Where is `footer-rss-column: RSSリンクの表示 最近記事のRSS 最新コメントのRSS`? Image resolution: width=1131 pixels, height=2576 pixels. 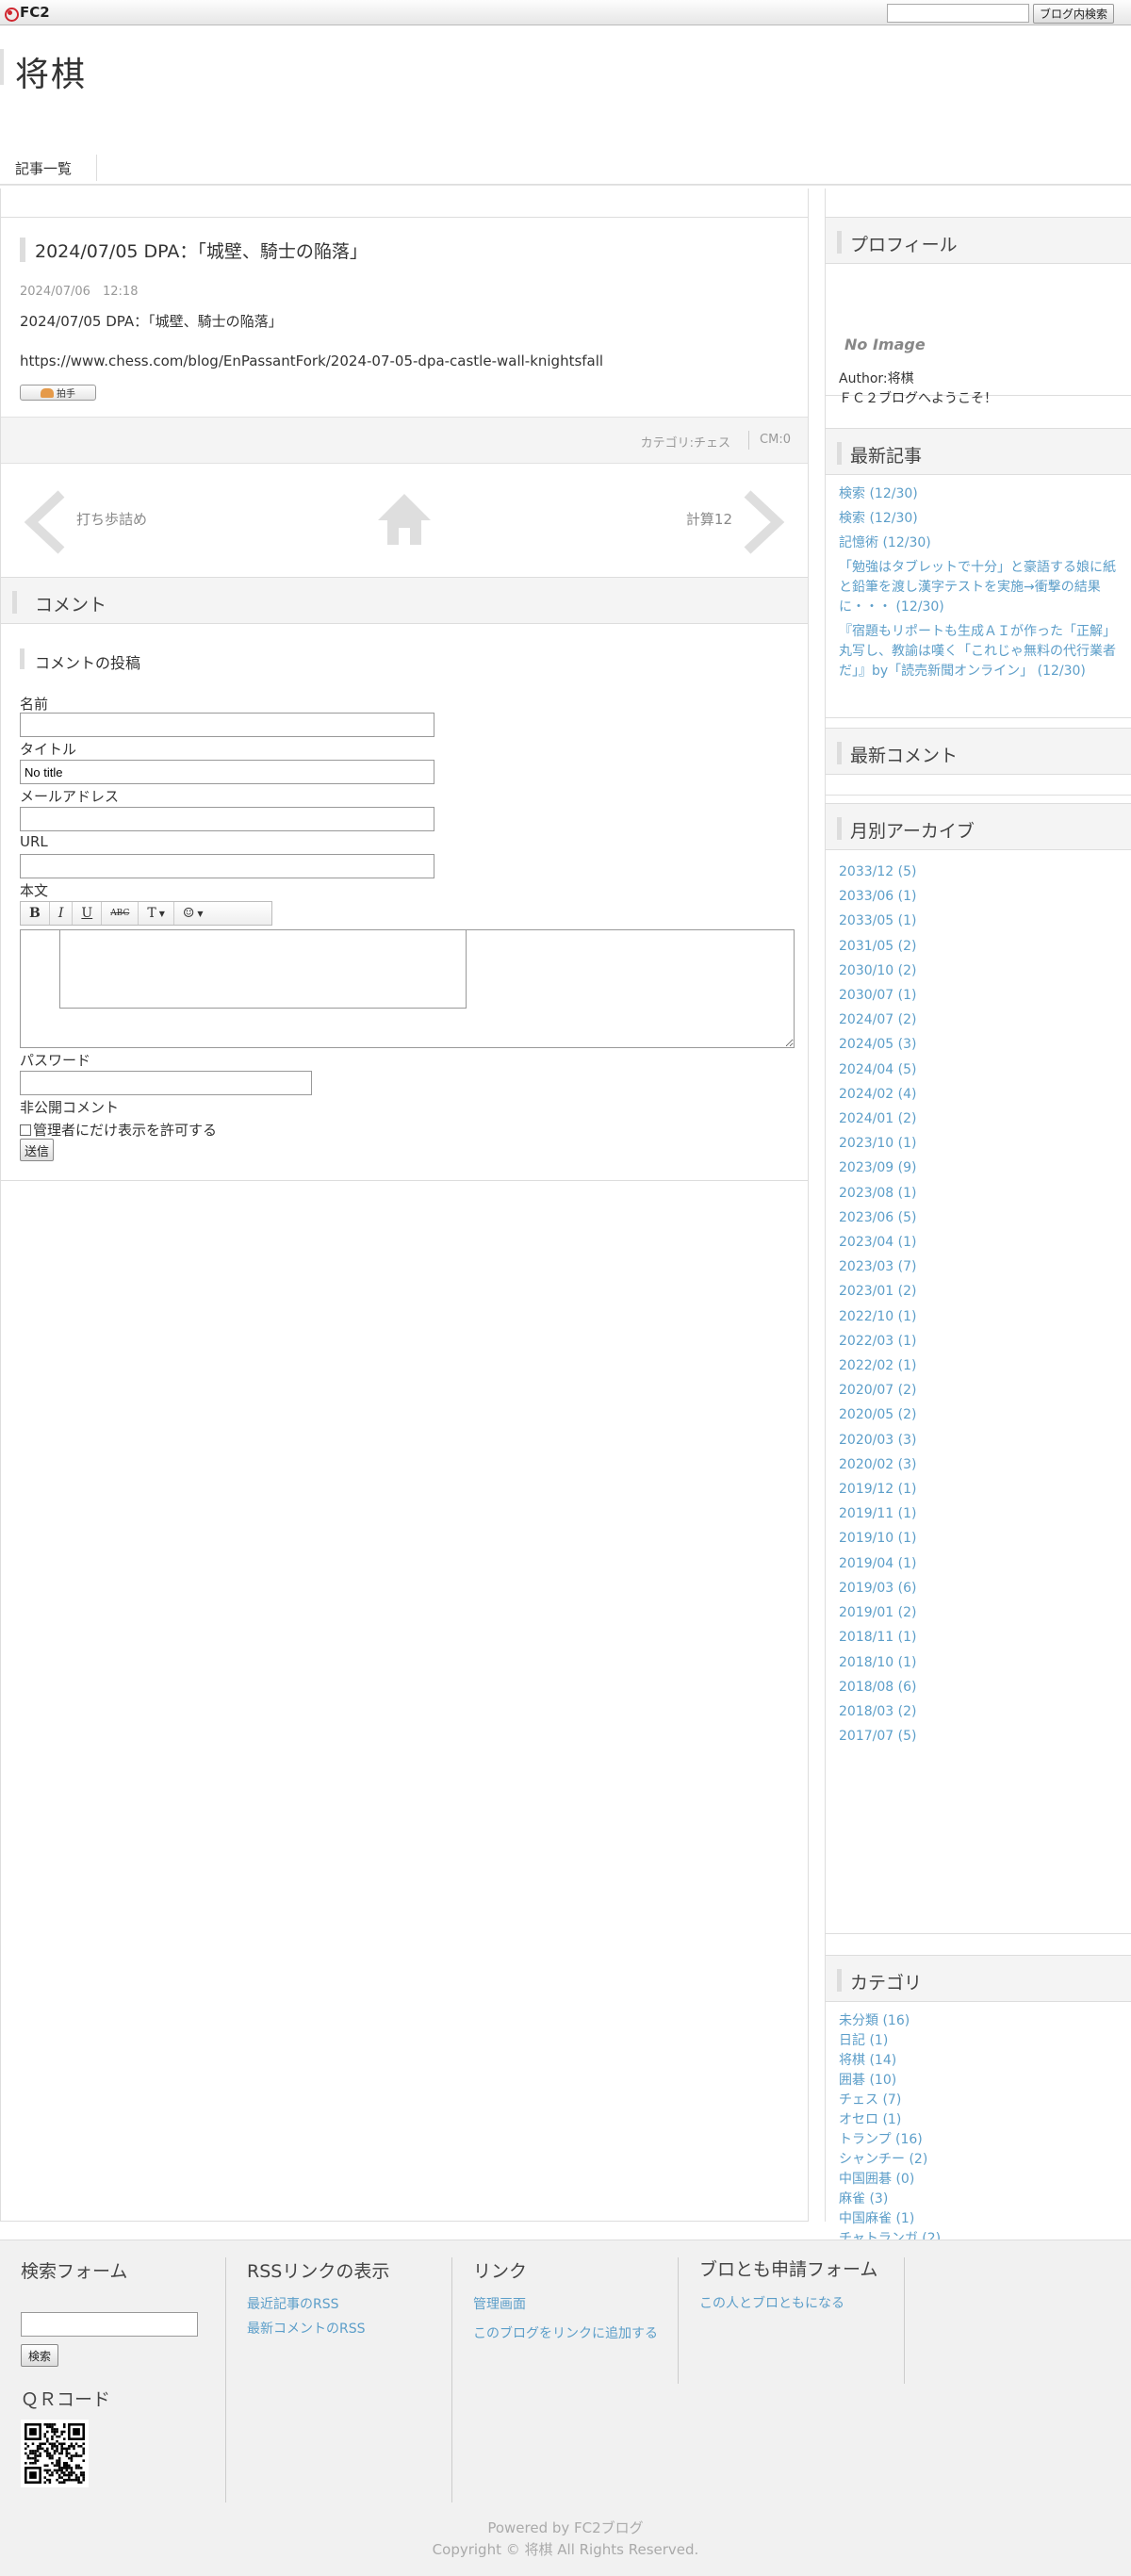 footer-rss-column: RSSリンクの表示 最近記事のRSS 最新コメントのRSS is located at coordinates (349, 2379).